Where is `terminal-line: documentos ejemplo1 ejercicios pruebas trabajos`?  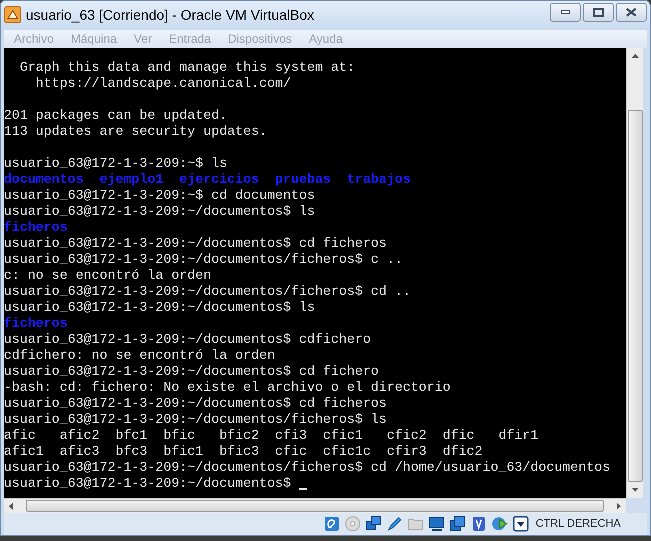 terminal-line: documentos ejemplo1 ejercicios pruebas trabajos is located at coordinates (207, 180).